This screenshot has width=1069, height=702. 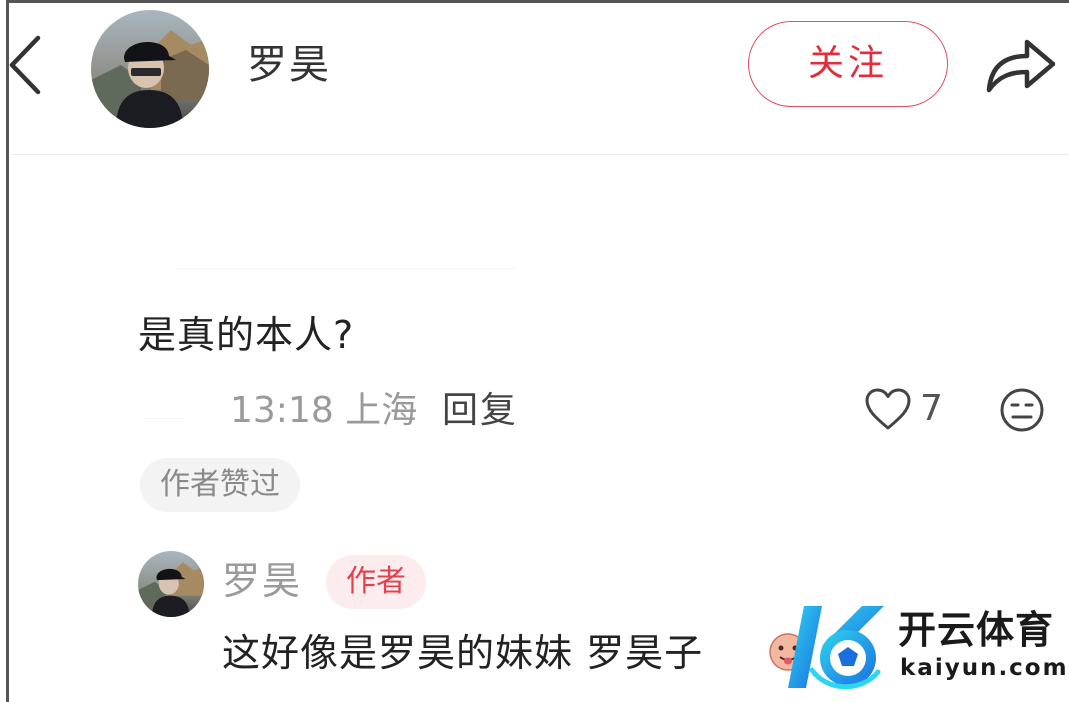 I want to click on comment-text: 是真的本人?, so click(x=246, y=335).